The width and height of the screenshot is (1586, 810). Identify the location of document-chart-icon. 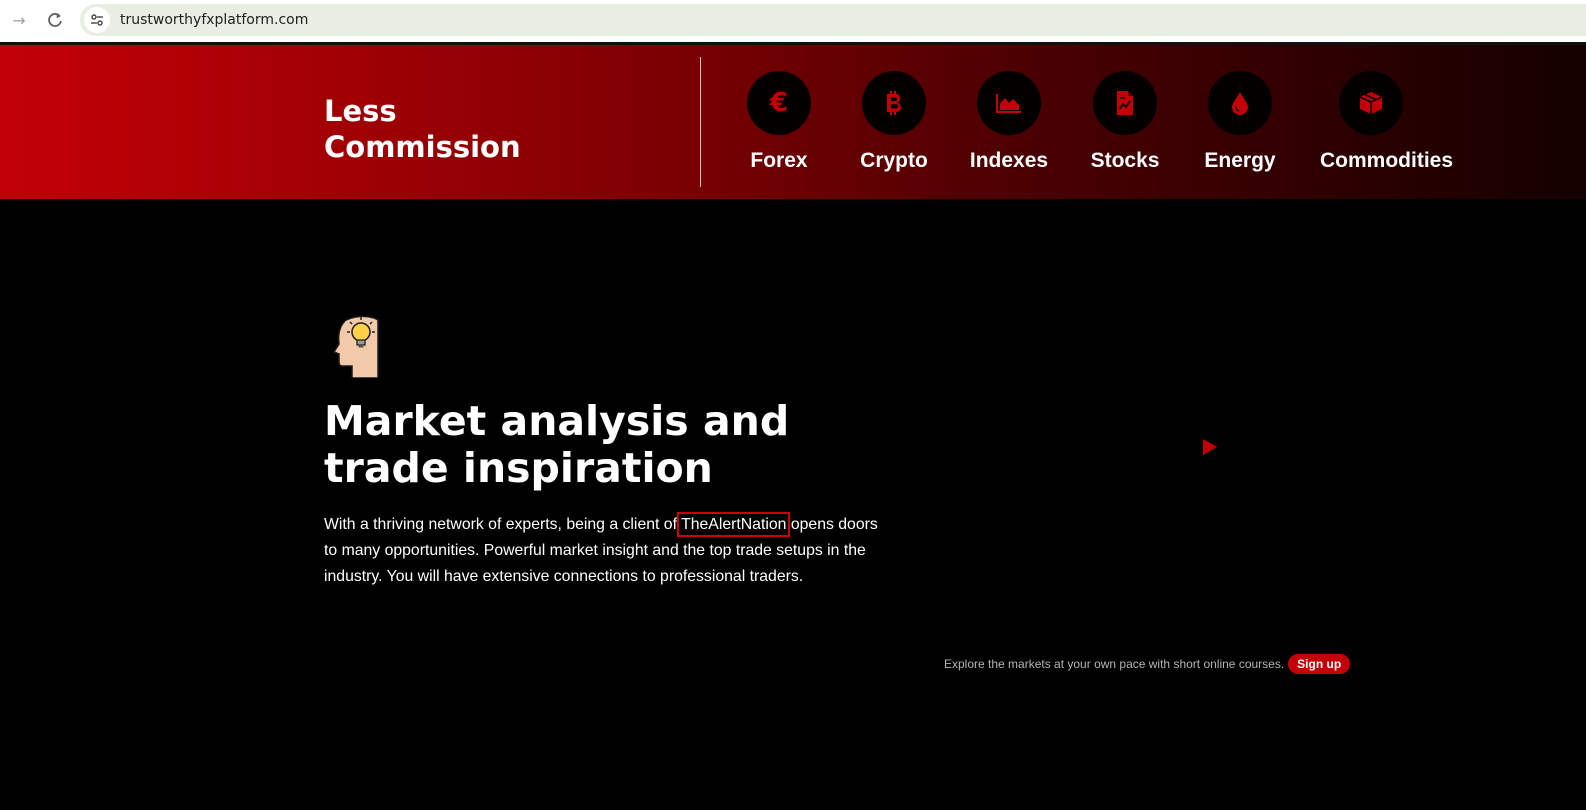
(1125, 103).